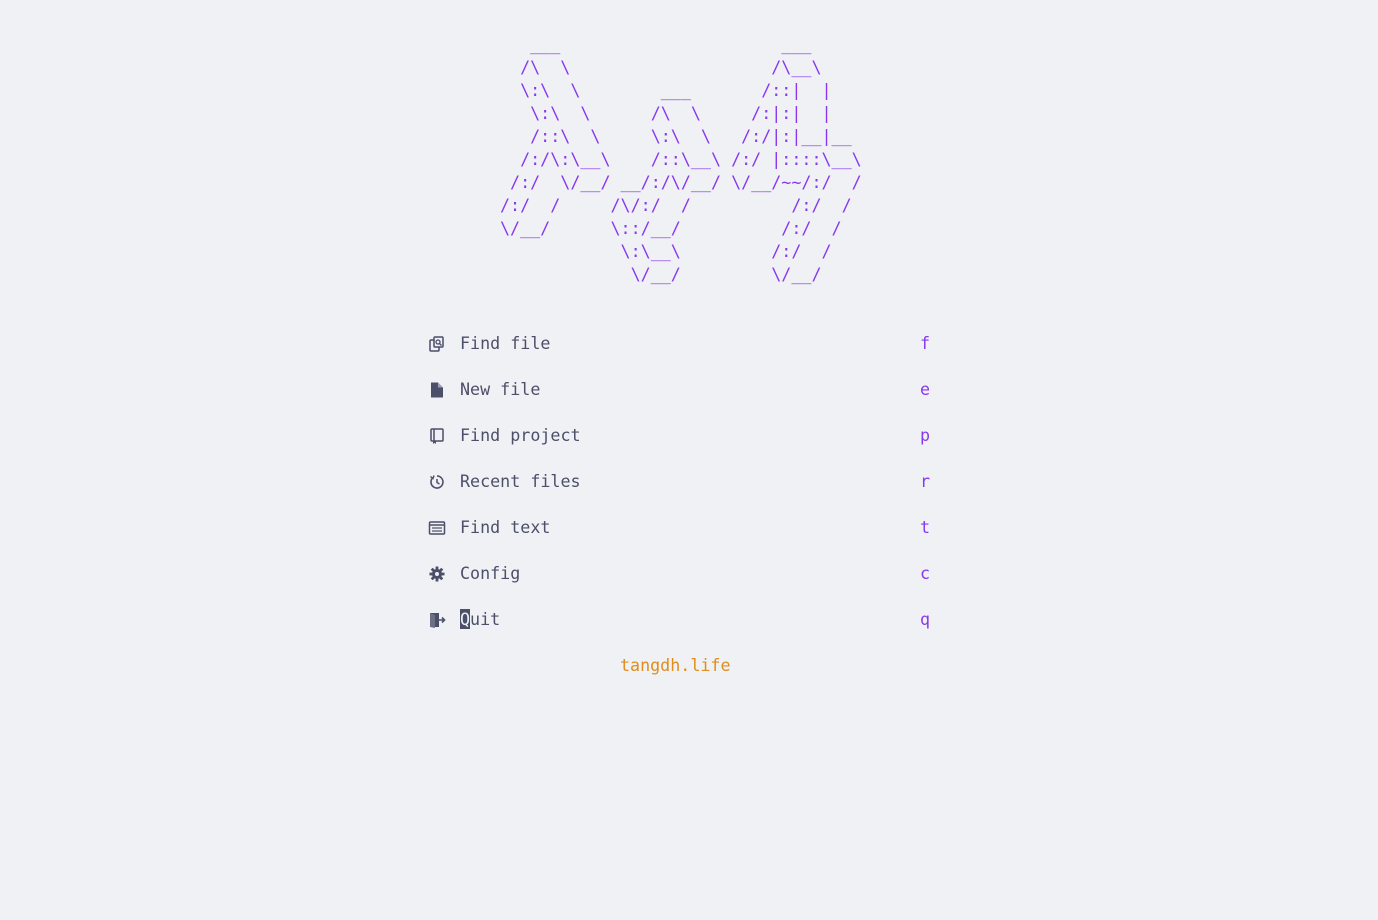  Describe the element at coordinates (924, 573) in the screenshot. I see `shortcut-key: c` at that location.